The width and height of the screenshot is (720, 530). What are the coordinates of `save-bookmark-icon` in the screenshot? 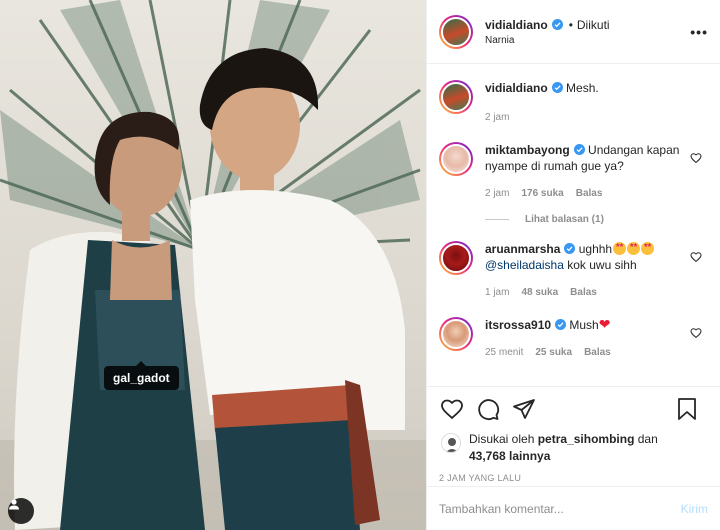 It's located at (687, 409).